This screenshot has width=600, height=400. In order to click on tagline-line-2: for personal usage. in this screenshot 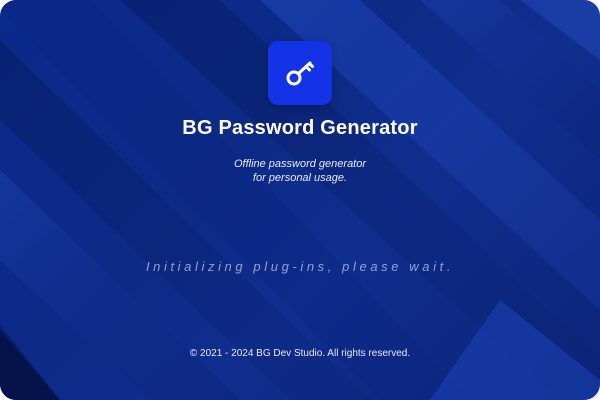, I will do `click(300, 178)`.